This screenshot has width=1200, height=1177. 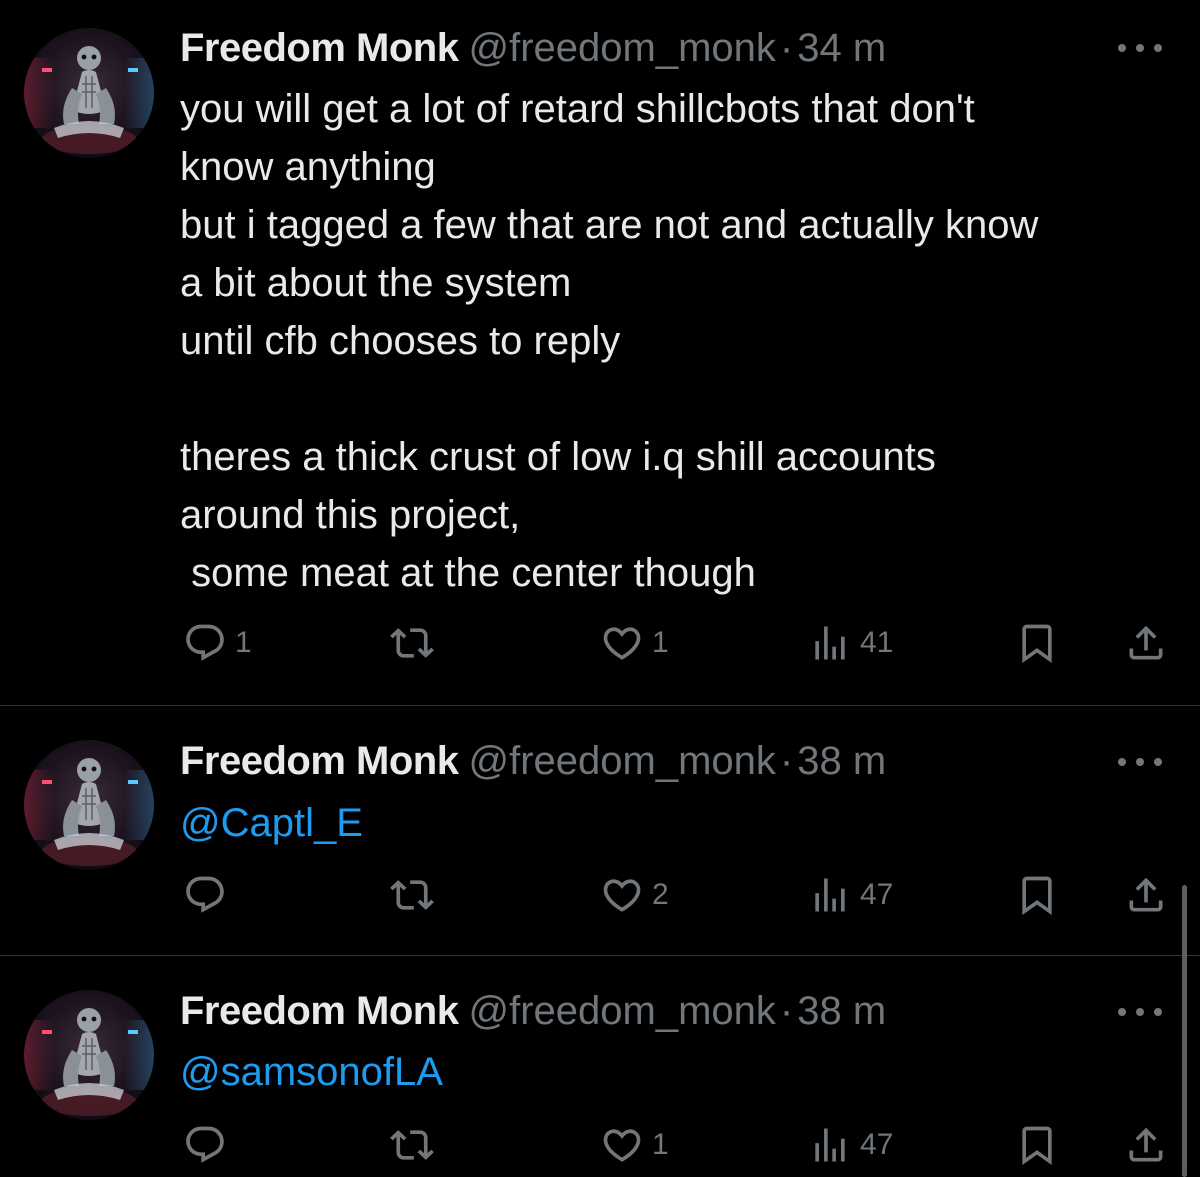 I want to click on action-bar: 2 47, so click(x=600, y=895).